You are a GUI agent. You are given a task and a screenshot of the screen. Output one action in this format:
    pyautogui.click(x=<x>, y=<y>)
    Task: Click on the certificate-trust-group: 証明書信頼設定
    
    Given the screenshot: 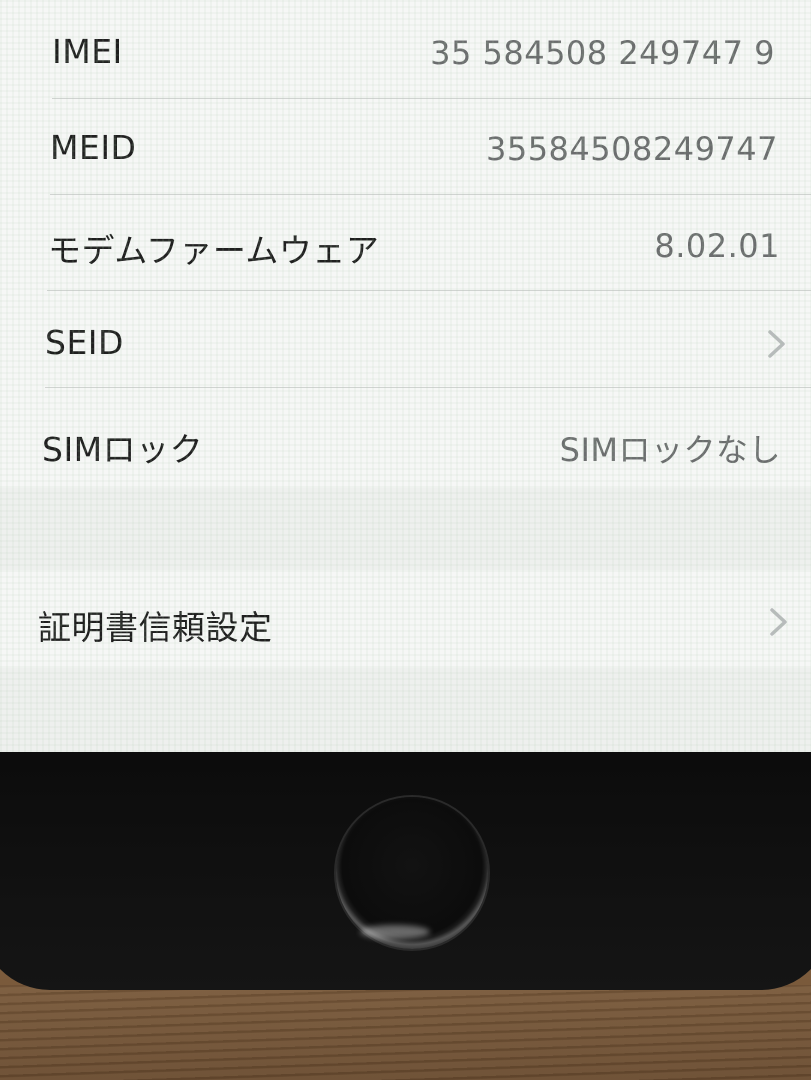 What is the action you would take?
    pyautogui.click(x=405, y=619)
    